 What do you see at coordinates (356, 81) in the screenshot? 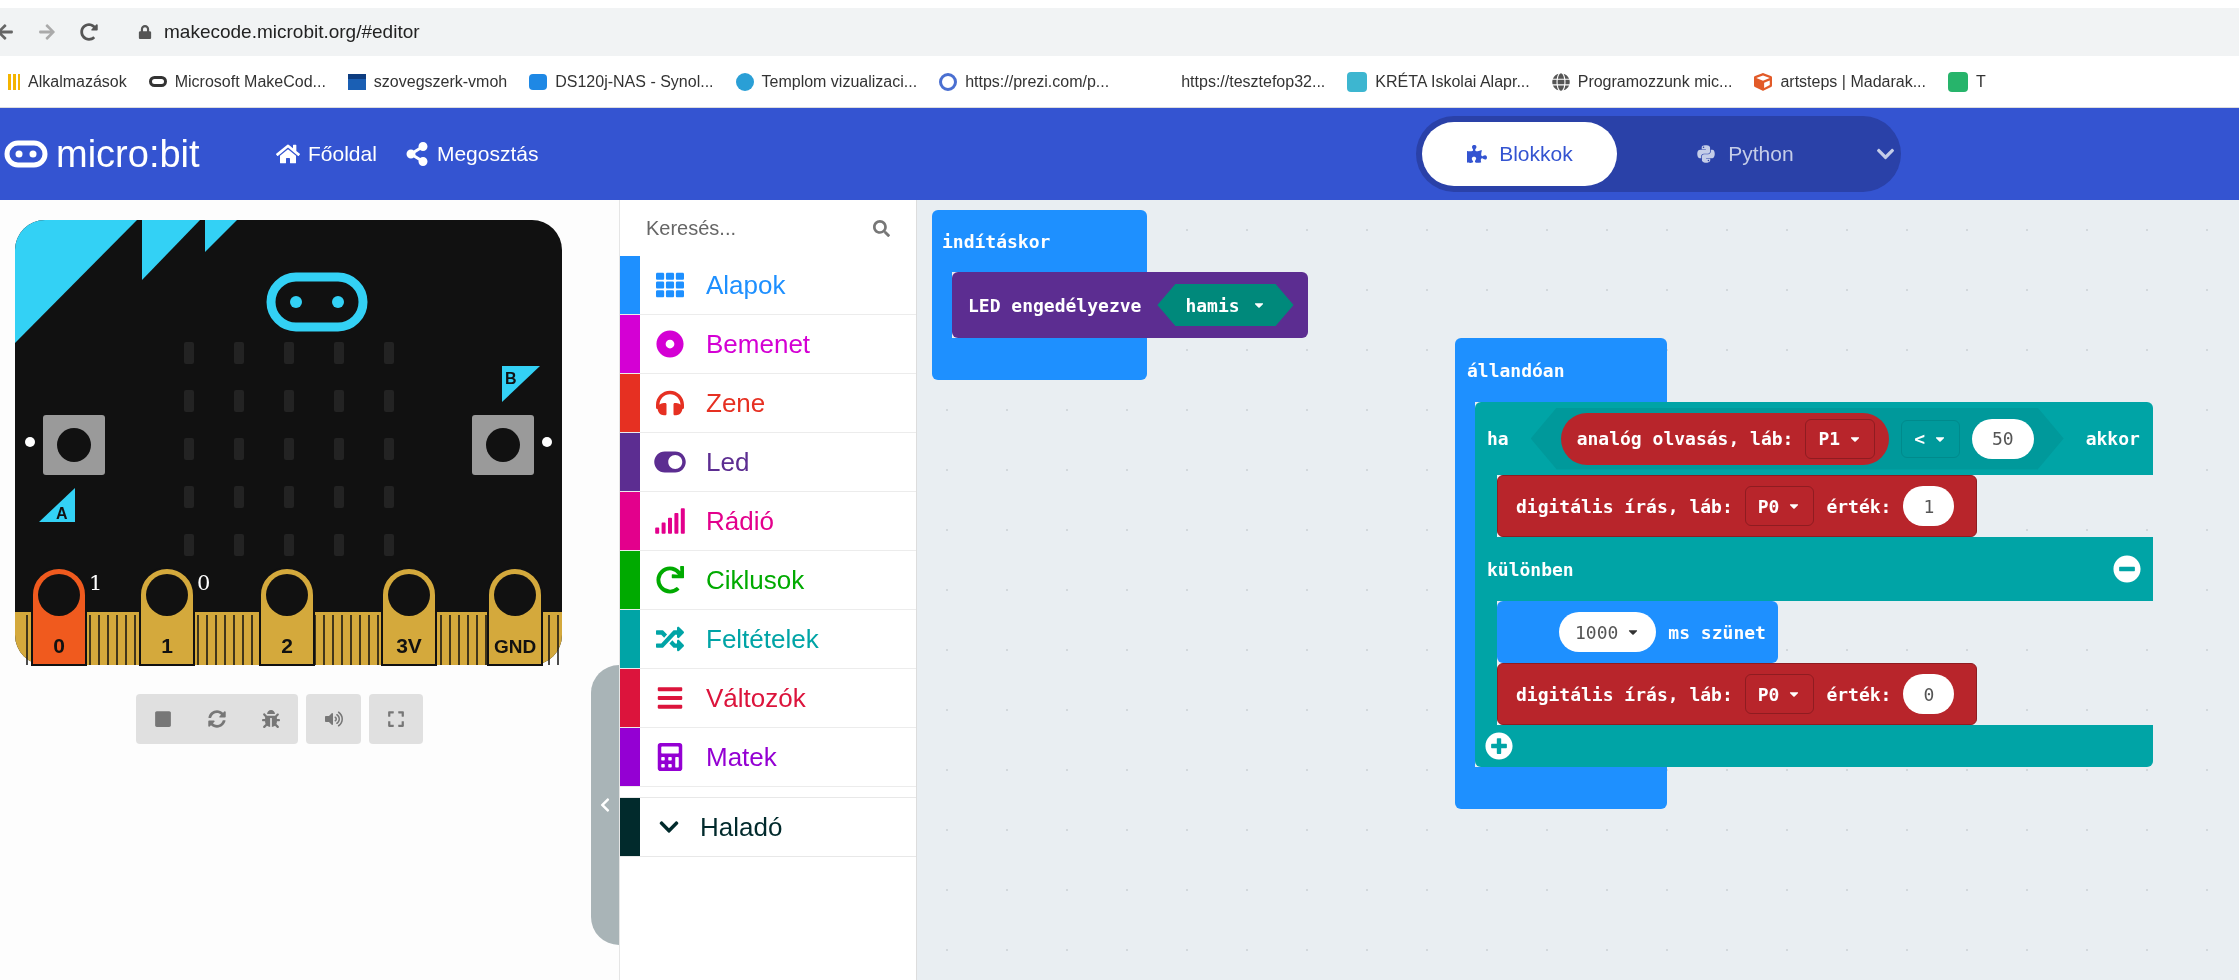
I see `table-icon` at bounding box center [356, 81].